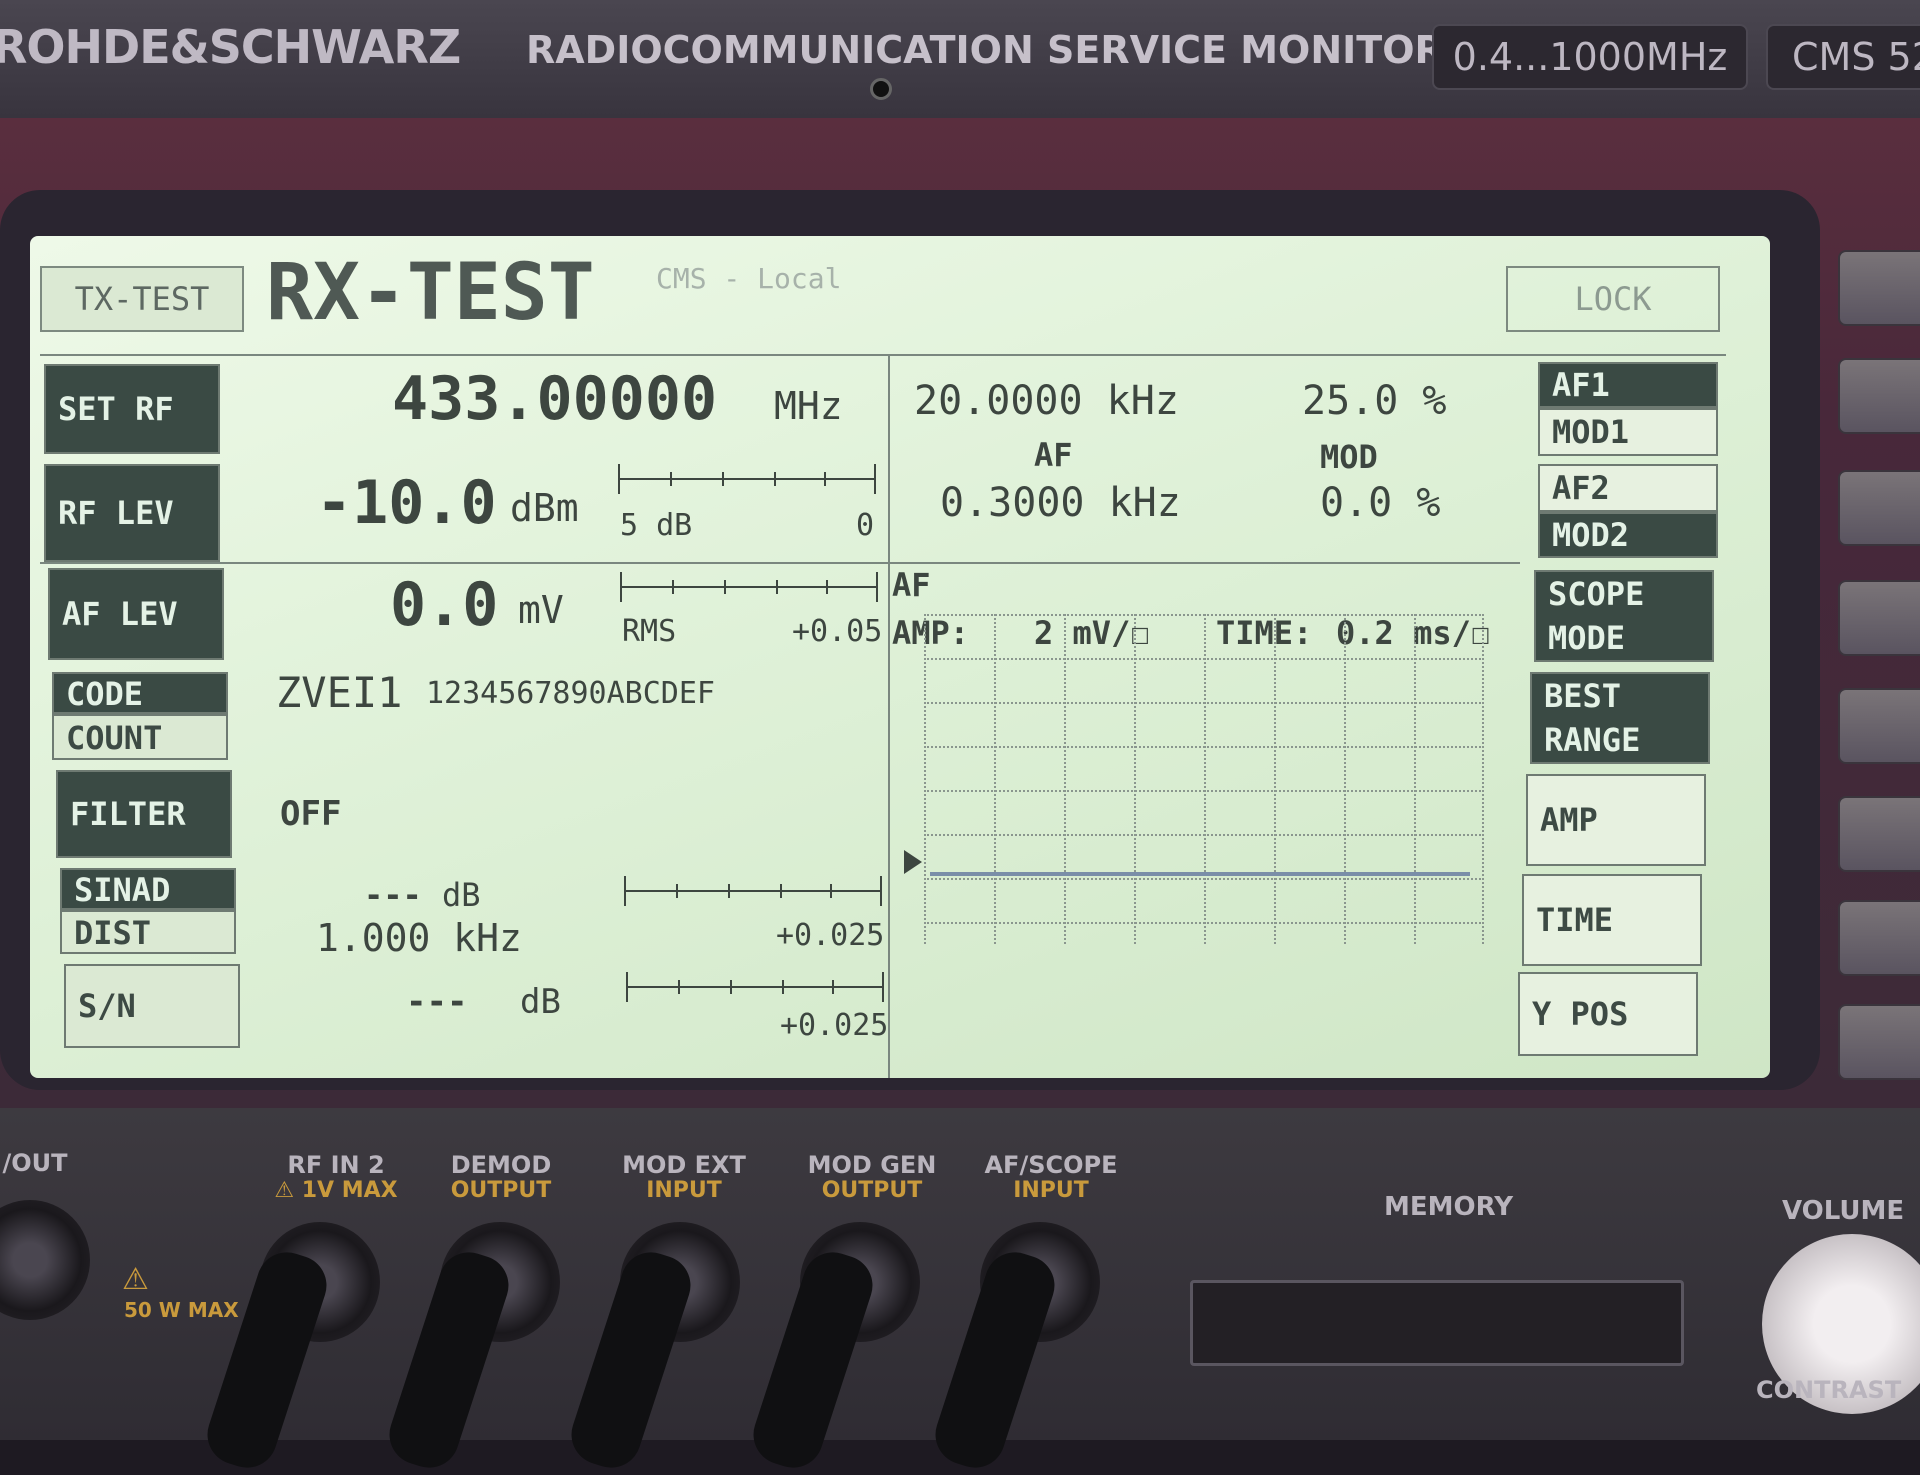 The image size is (1920, 1475). Describe the element at coordinates (311, 814) in the screenshot. I see `filter-value: OFF` at that location.